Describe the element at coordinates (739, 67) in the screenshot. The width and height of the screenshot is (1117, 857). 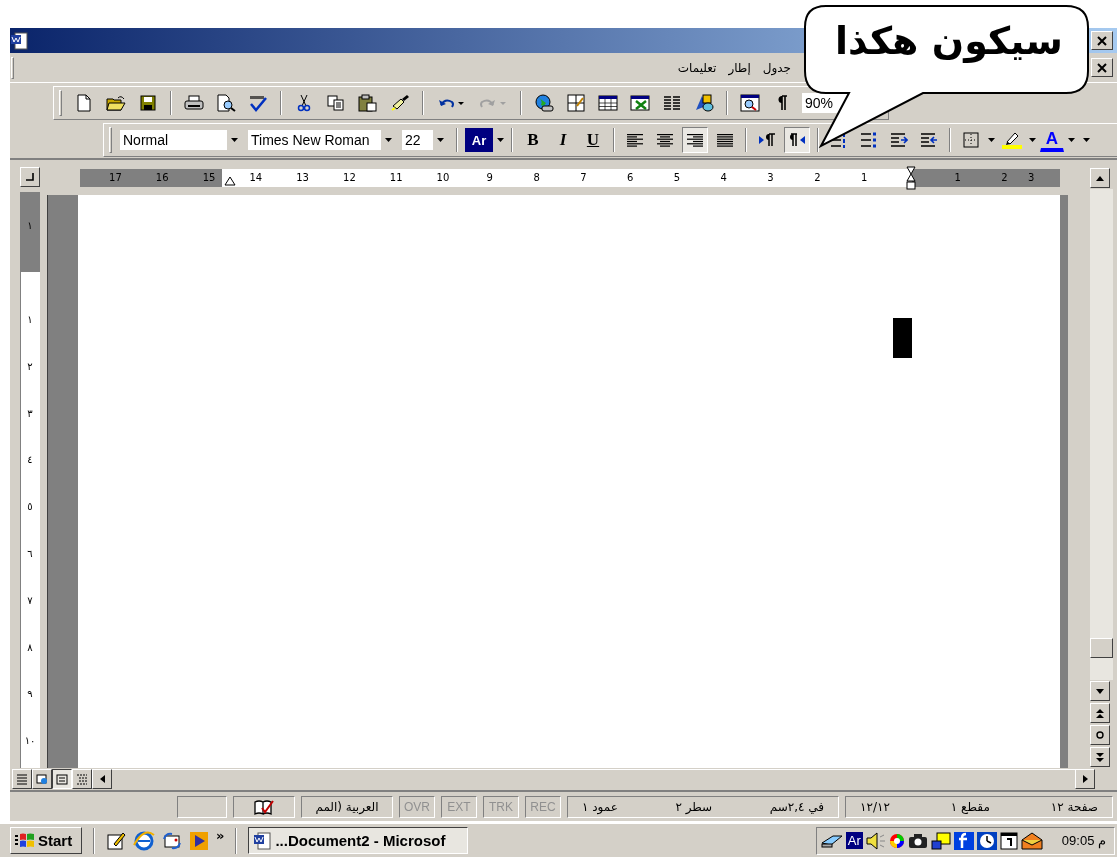
I see `menu-item: إطار` at that location.